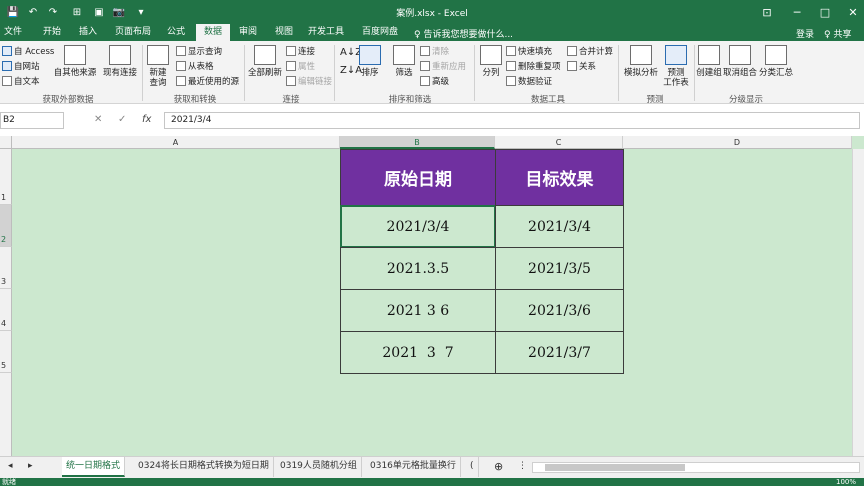  Describe the element at coordinates (443, 66) in the screenshot. I see `reapply-button: 重新应用` at that location.